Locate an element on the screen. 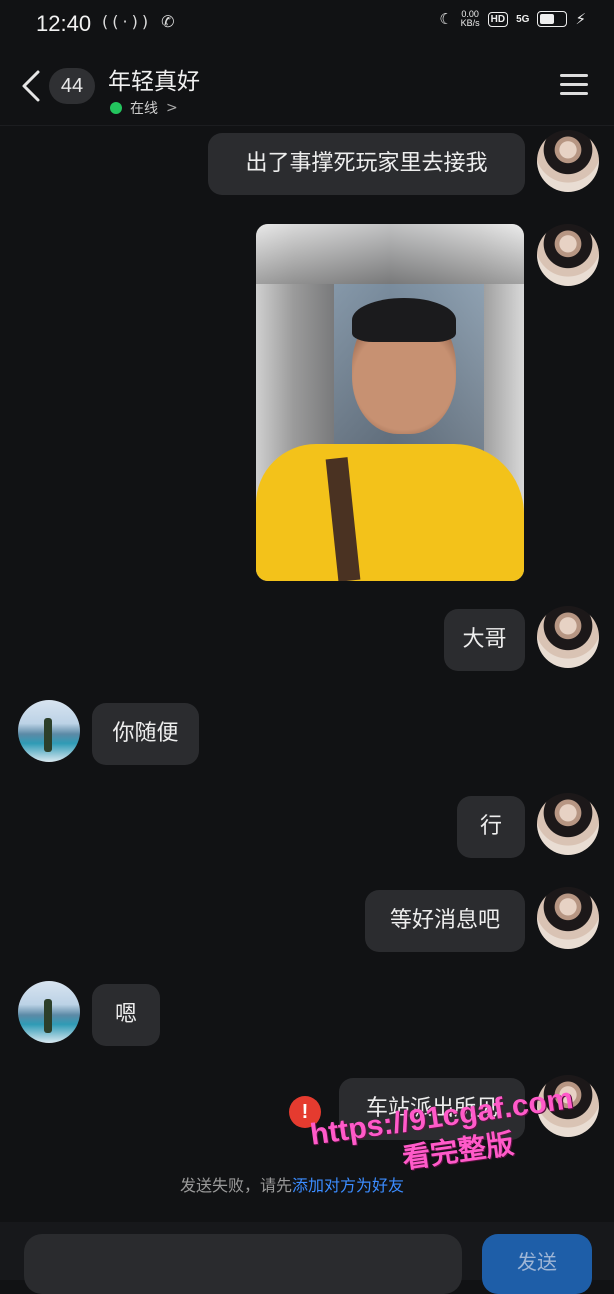 The height and width of the screenshot is (1294, 614). back-arrow-icon is located at coordinates (33, 86).